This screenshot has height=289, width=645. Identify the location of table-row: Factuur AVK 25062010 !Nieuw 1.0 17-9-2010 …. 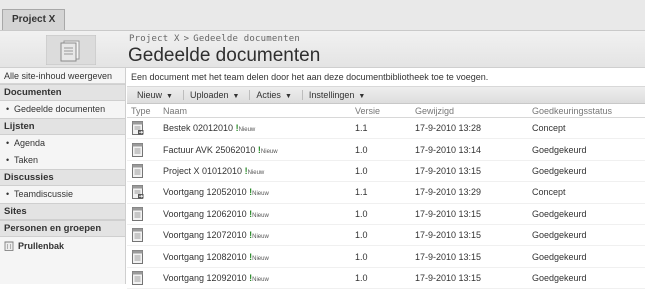
(386, 149).